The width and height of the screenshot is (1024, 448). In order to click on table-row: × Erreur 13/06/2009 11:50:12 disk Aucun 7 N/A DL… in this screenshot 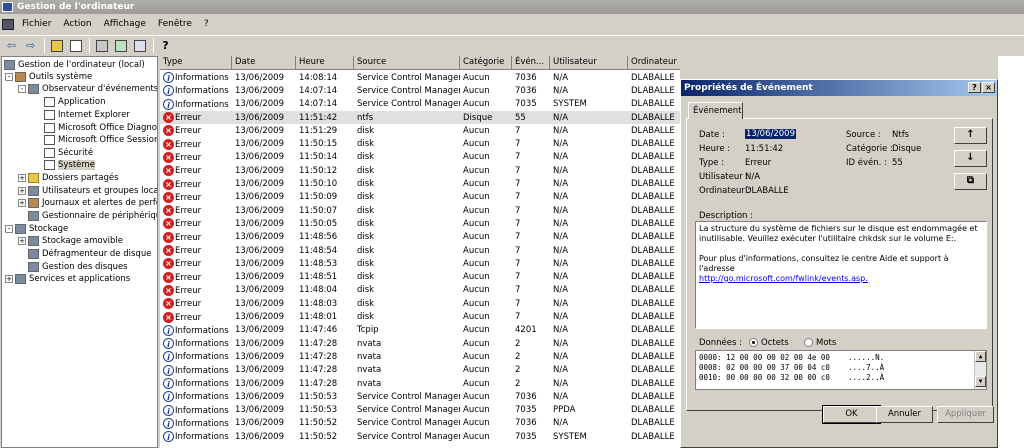, I will do `click(420, 170)`.